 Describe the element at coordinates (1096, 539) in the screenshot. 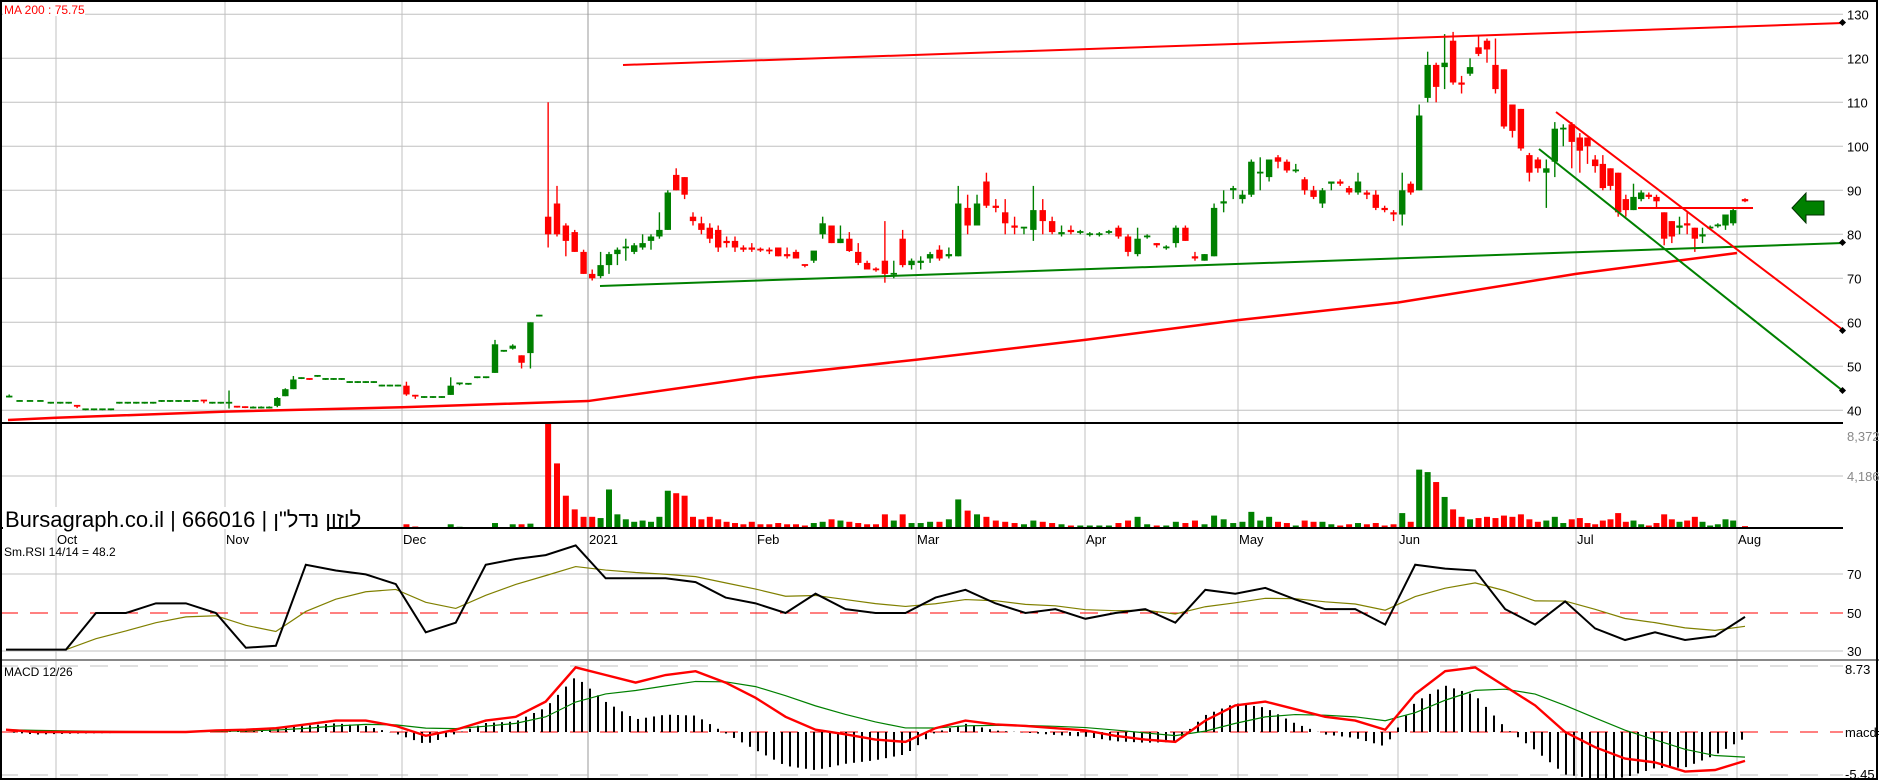

I see `date-axis-label: Apr` at that location.